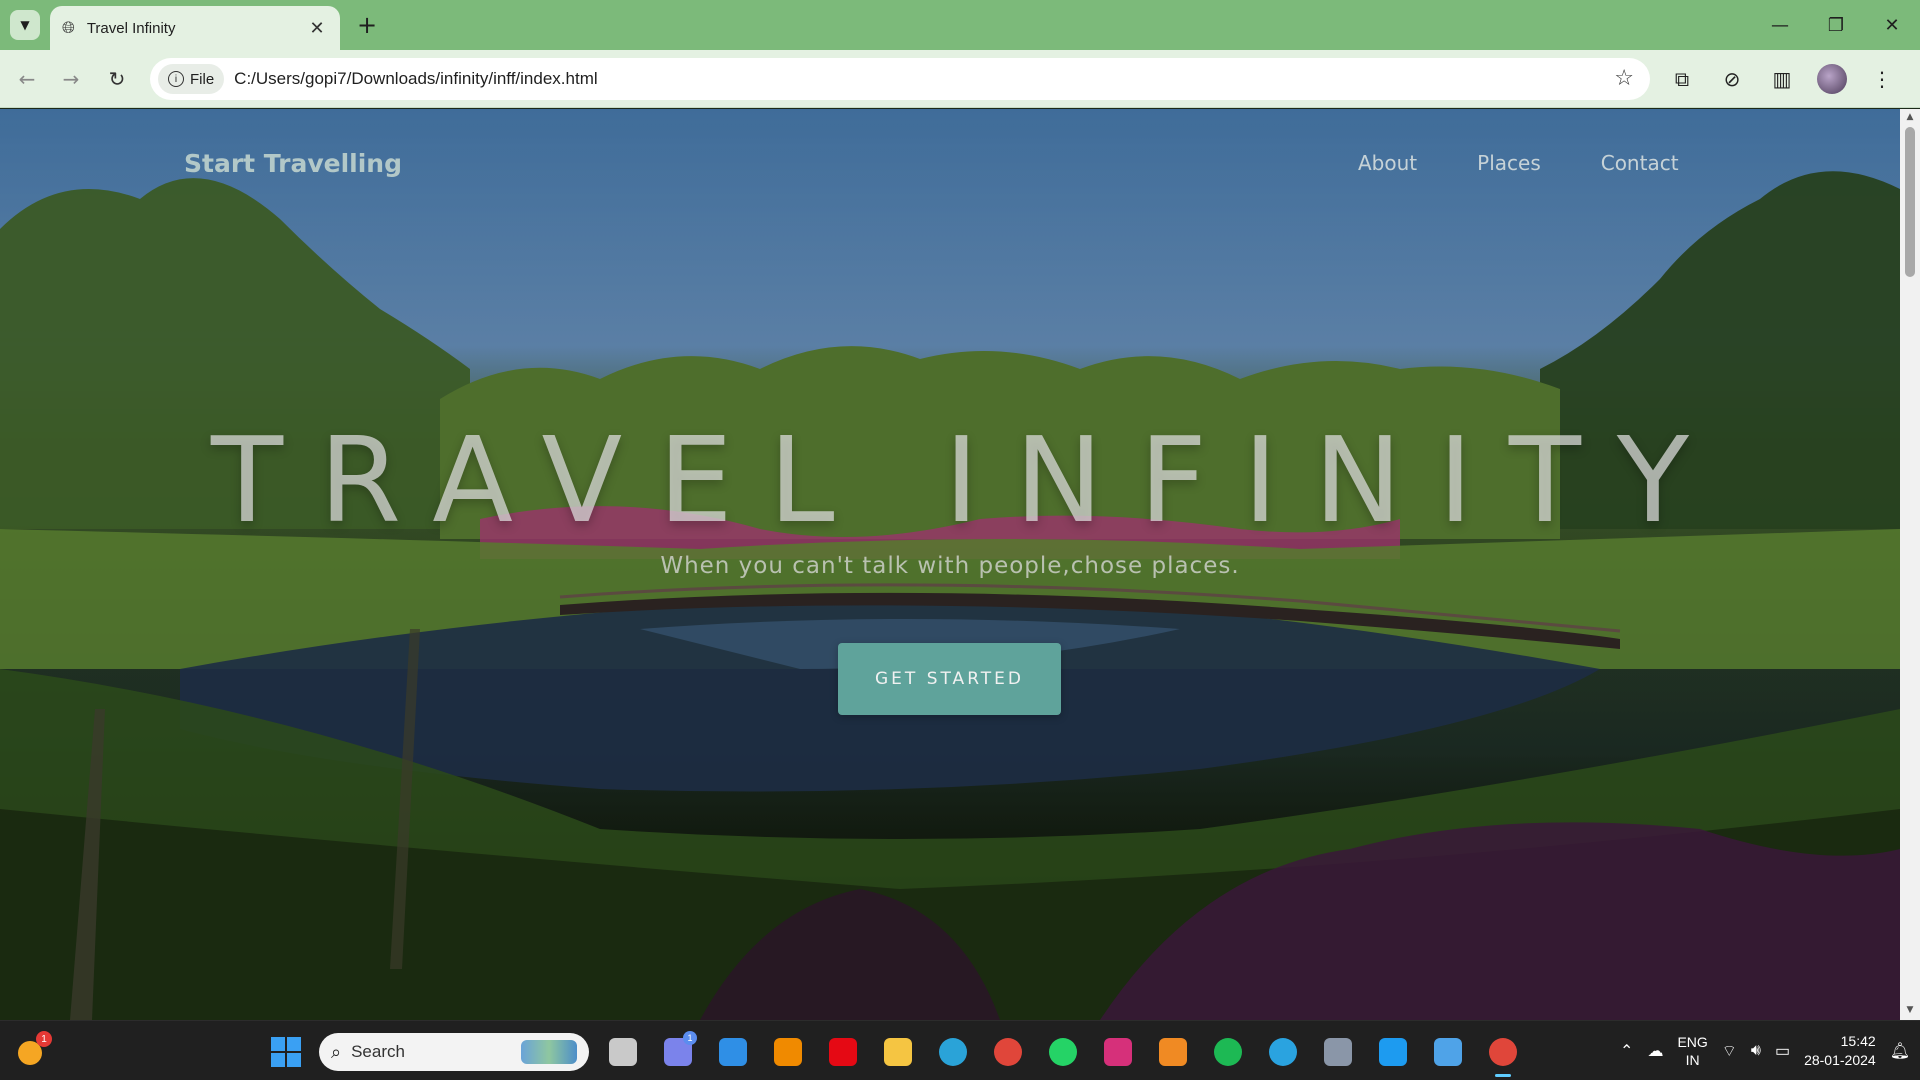 Image resolution: width=1920 pixels, height=1080 pixels. What do you see at coordinates (1882, 79) in the screenshot?
I see `browser-menu-icon: ⋮` at bounding box center [1882, 79].